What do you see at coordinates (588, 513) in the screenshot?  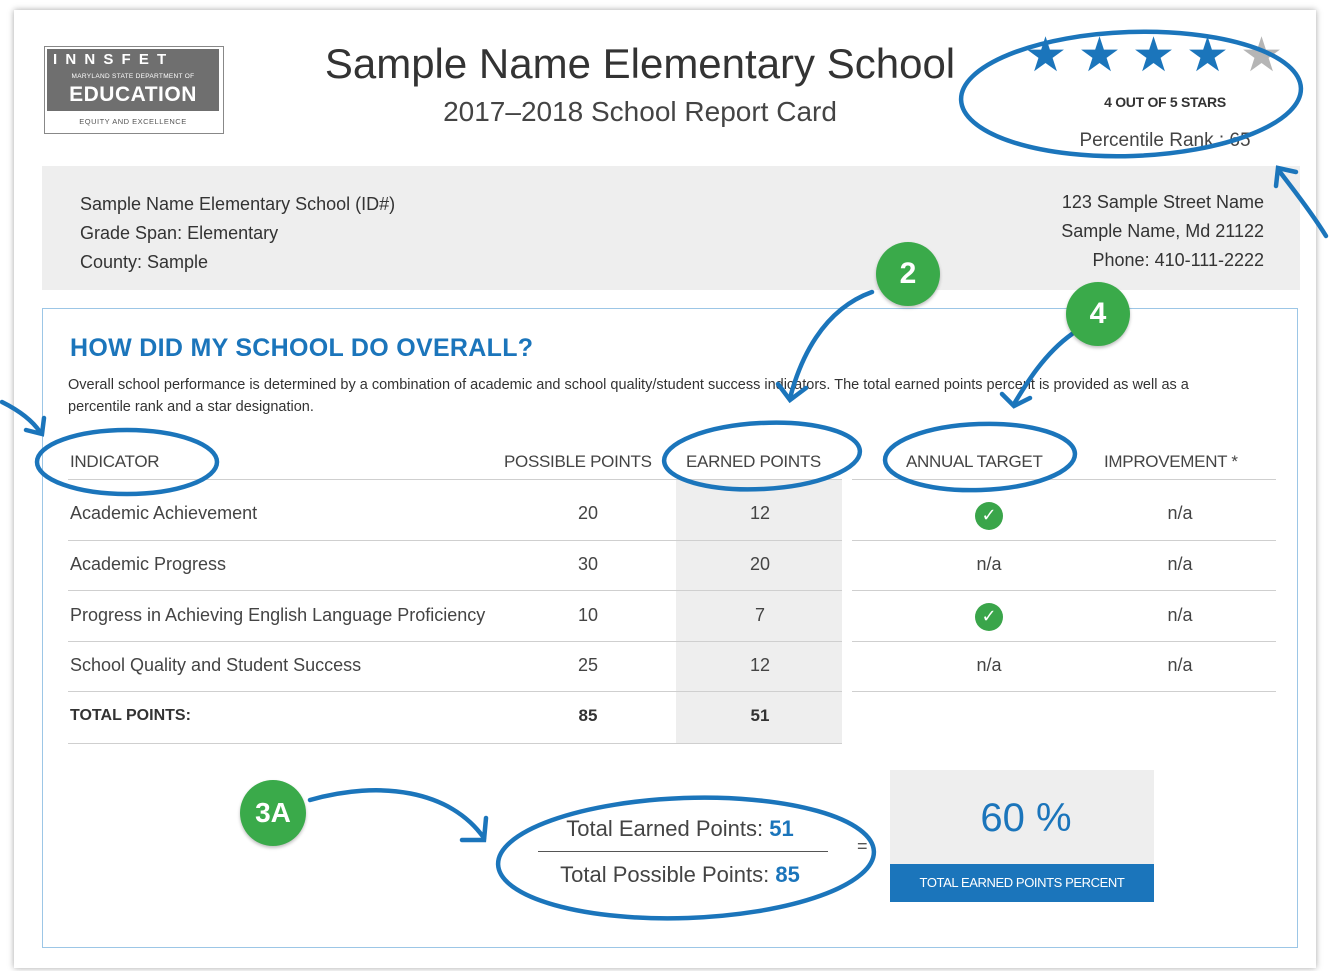 I see `row-possible: 20` at bounding box center [588, 513].